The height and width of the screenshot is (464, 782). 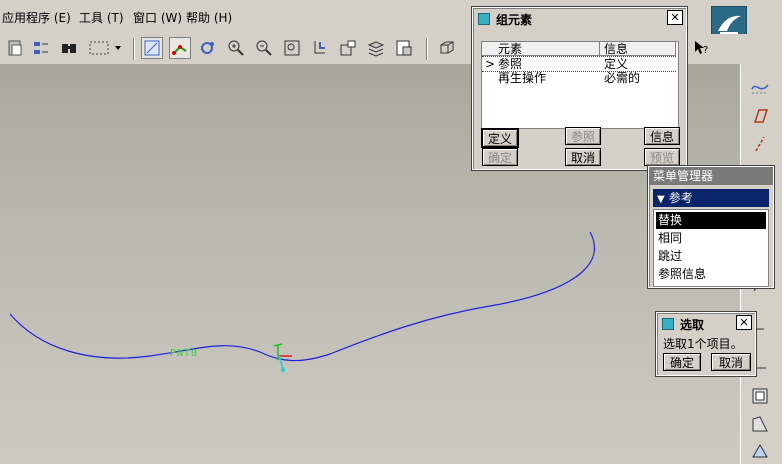 I want to click on model-tree-icon, so click(x=404, y=48).